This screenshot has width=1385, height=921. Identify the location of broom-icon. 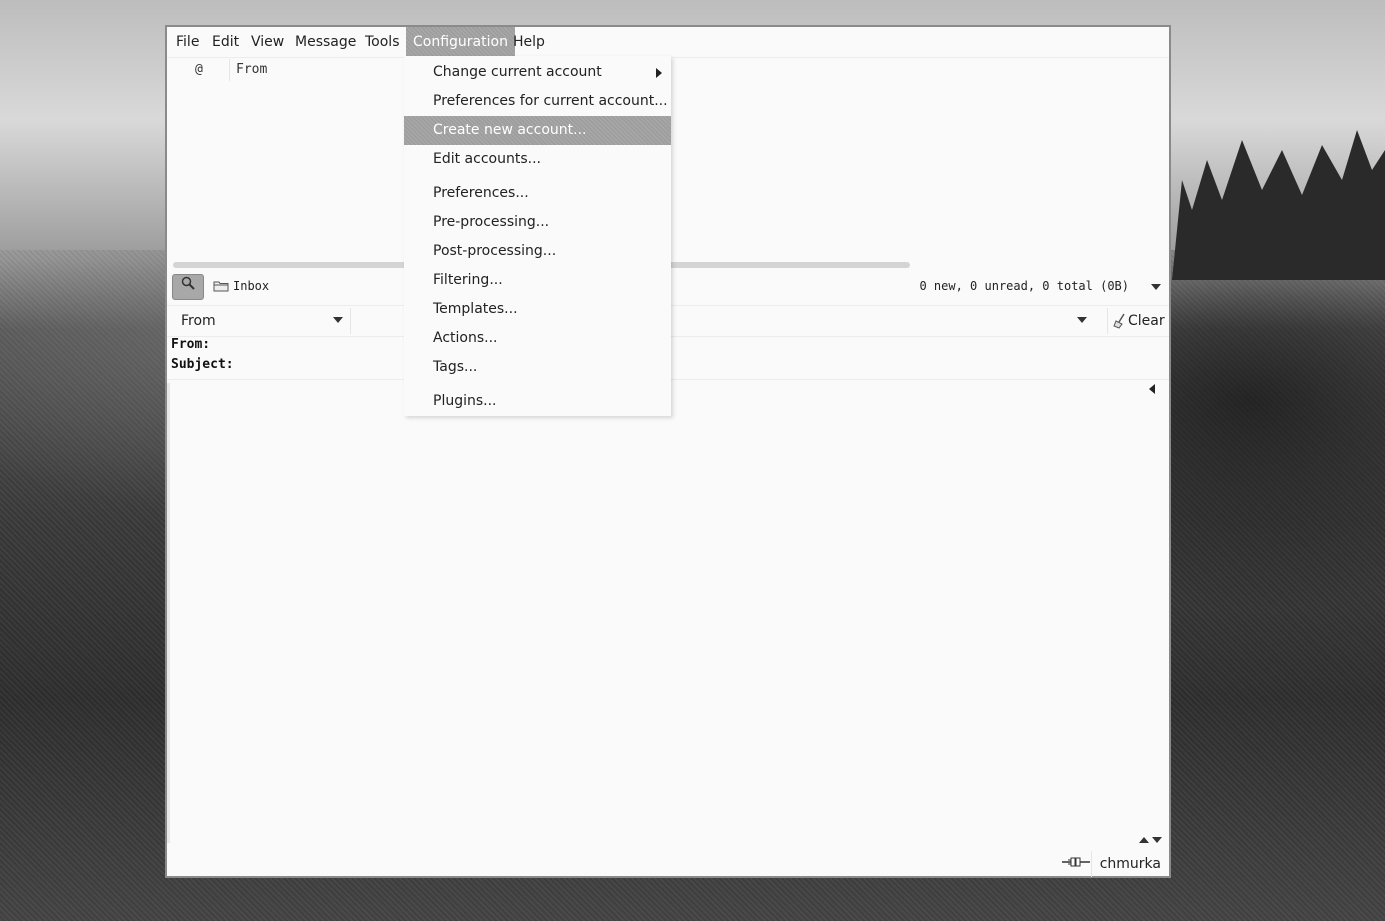
(1119, 321).